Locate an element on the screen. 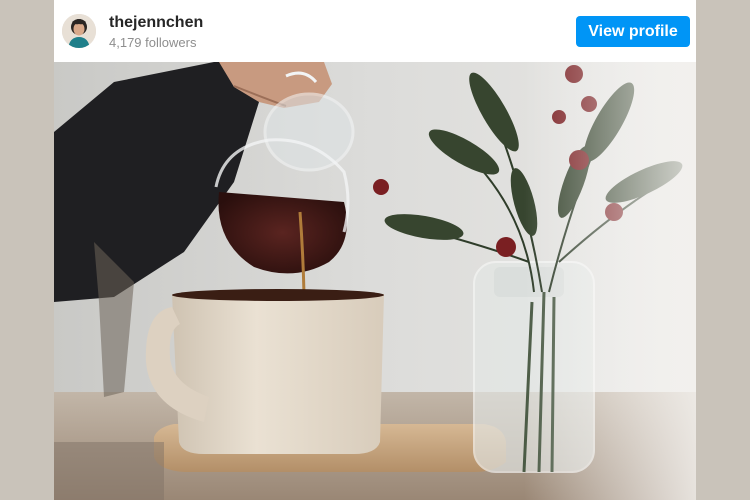 Image resolution: width=750 pixels, height=500 pixels. avatar is located at coordinates (79, 31).